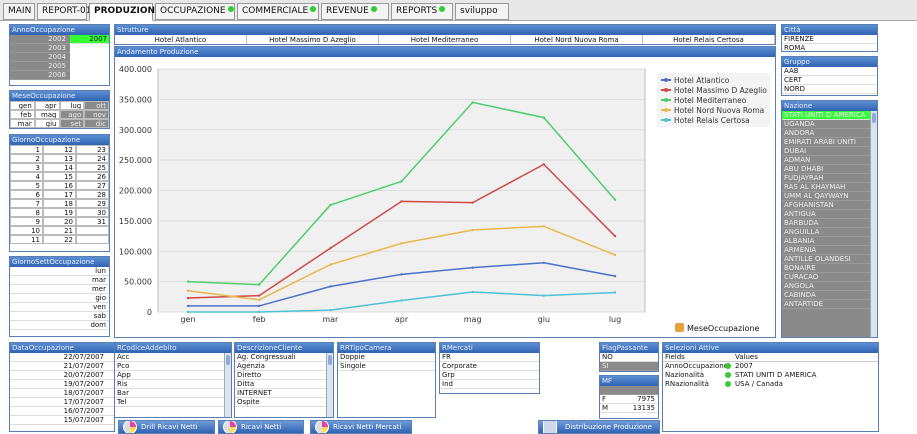 The width and height of the screenshot is (917, 434). I want to click on codice-item: App, so click(173, 375).